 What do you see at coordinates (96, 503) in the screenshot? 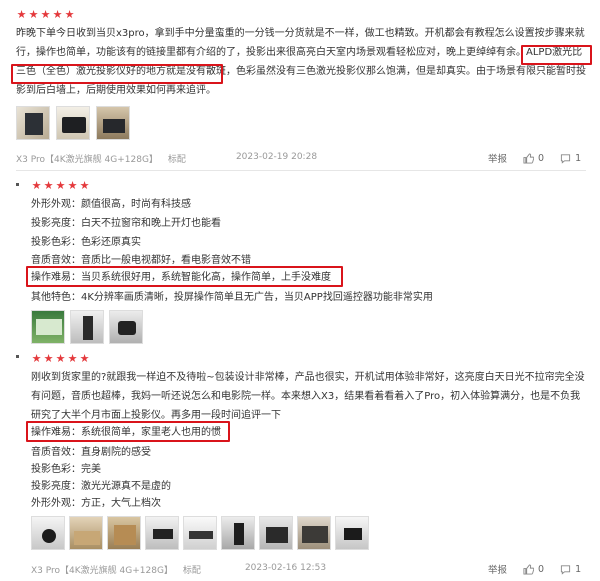
I see `review3-line: 外形外观：方正，大气上档次` at bounding box center [96, 503].